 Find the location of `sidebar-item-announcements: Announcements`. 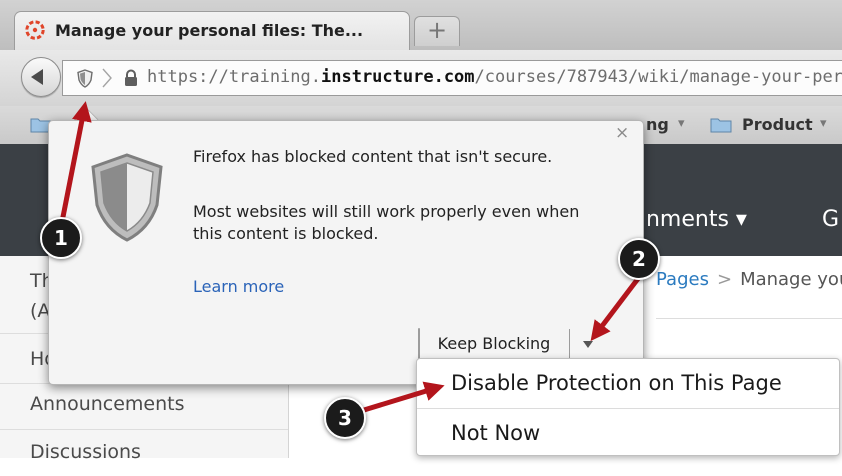

sidebar-item-announcements: Announcements is located at coordinates (144, 407).